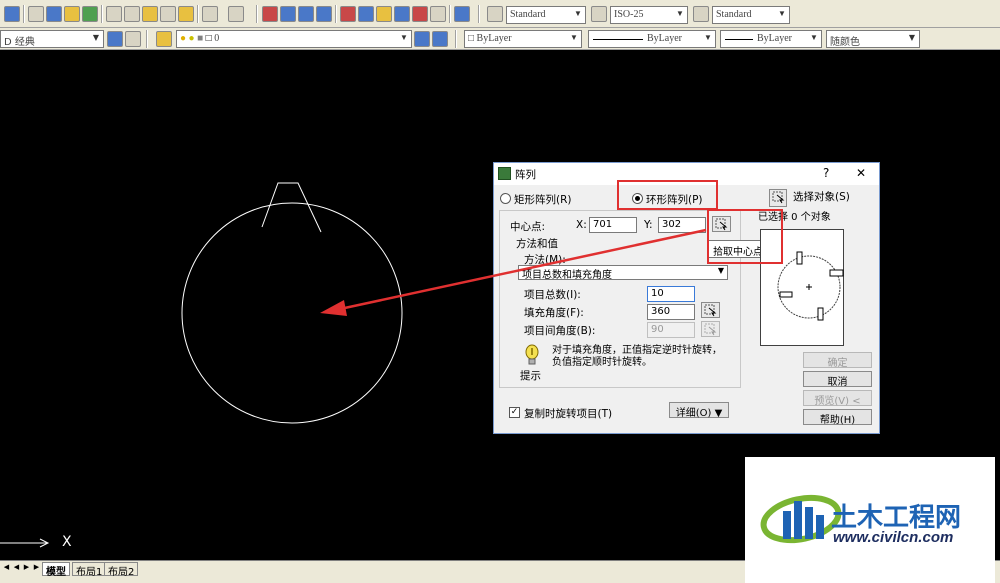 The width and height of the screenshot is (1000, 583). What do you see at coordinates (16, 569) in the screenshot?
I see `prev-tab-icon: ◀` at bounding box center [16, 569].